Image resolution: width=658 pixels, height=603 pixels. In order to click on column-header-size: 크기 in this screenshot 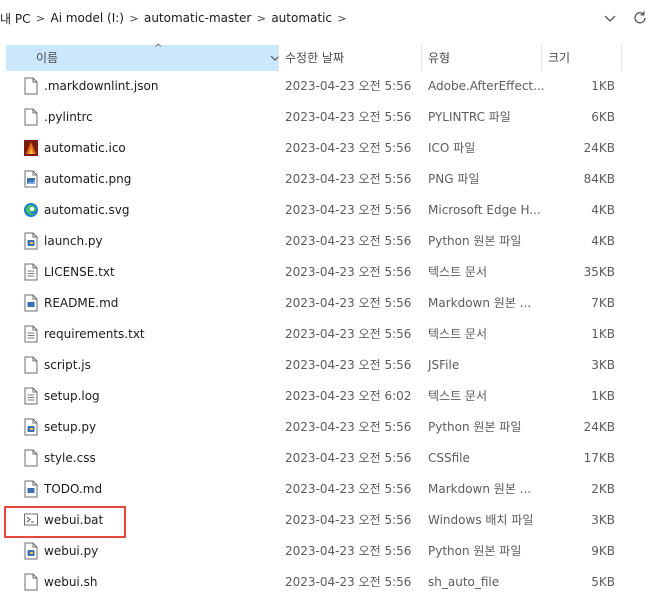, I will do `click(568, 58)`.